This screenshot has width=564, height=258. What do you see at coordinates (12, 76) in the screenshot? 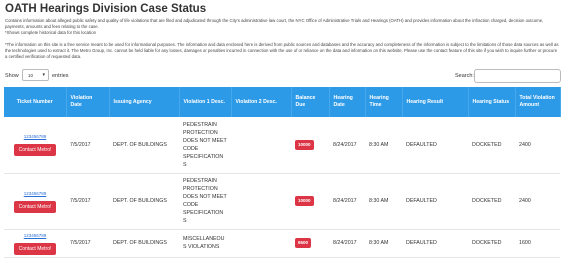
I see `show-label: Show` at bounding box center [12, 76].